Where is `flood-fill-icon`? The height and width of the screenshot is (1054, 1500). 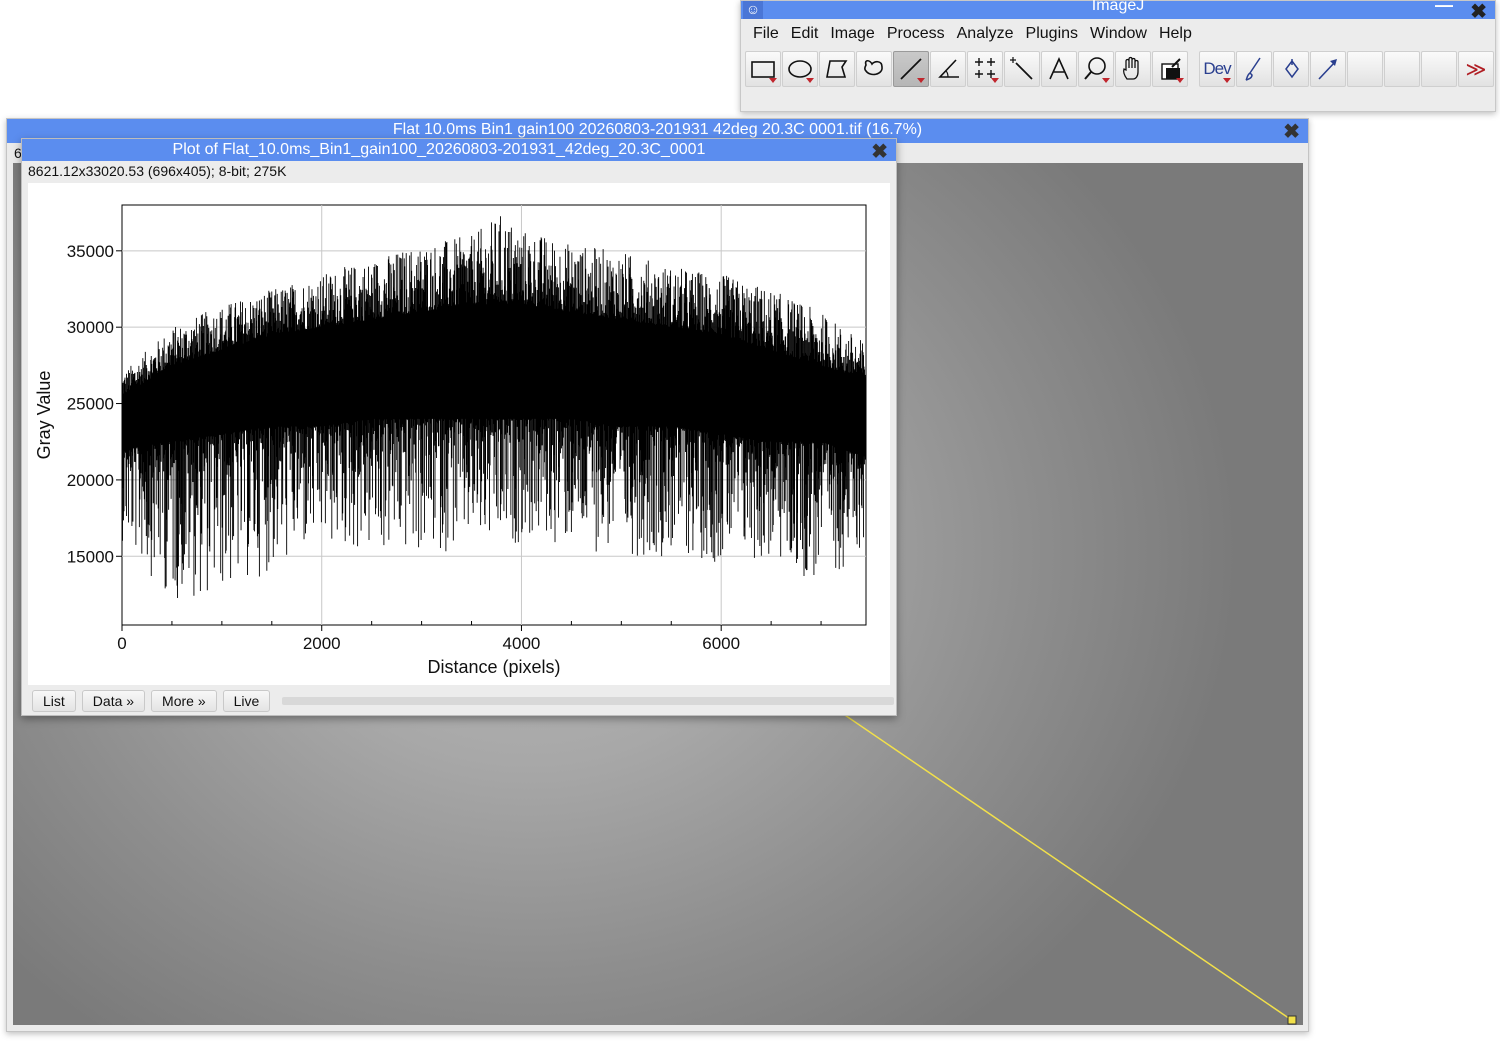 flood-fill-icon is located at coordinates (1292, 69).